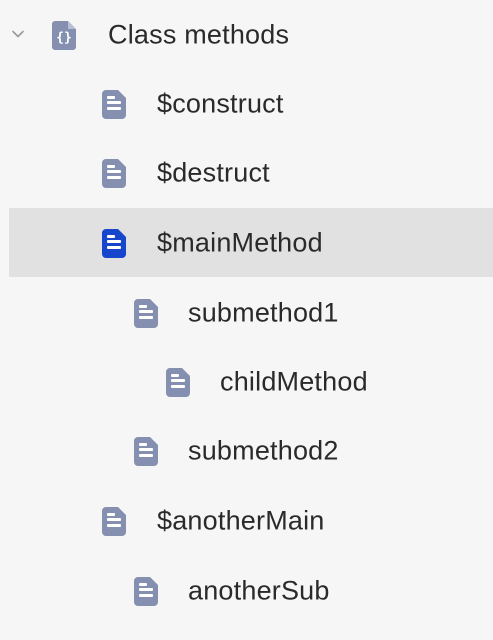  Describe the element at coordinates (240, 242) in the screenshot. I see `tree-item-label: $mainMethod` at that location.